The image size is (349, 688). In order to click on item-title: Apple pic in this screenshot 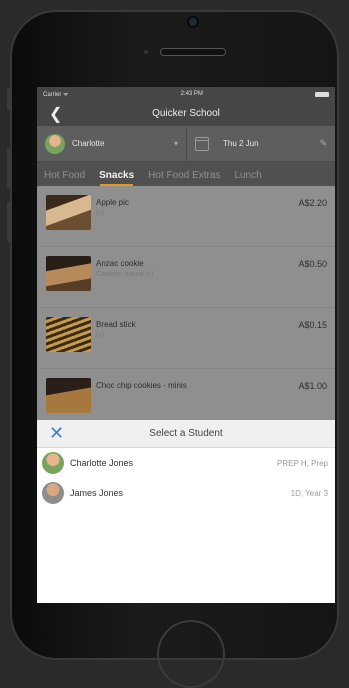, I will do `click(112, 202)`.